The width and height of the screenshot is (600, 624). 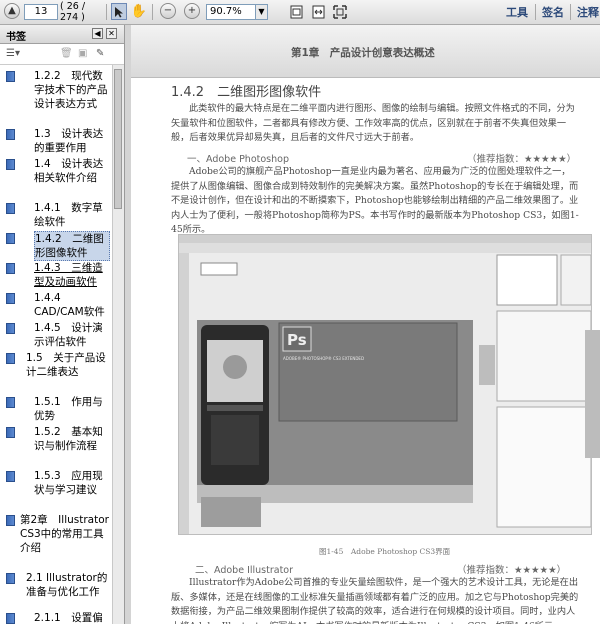 I want to click on zoom-dropdown-icon: ▼, so click(x=262, y=11).